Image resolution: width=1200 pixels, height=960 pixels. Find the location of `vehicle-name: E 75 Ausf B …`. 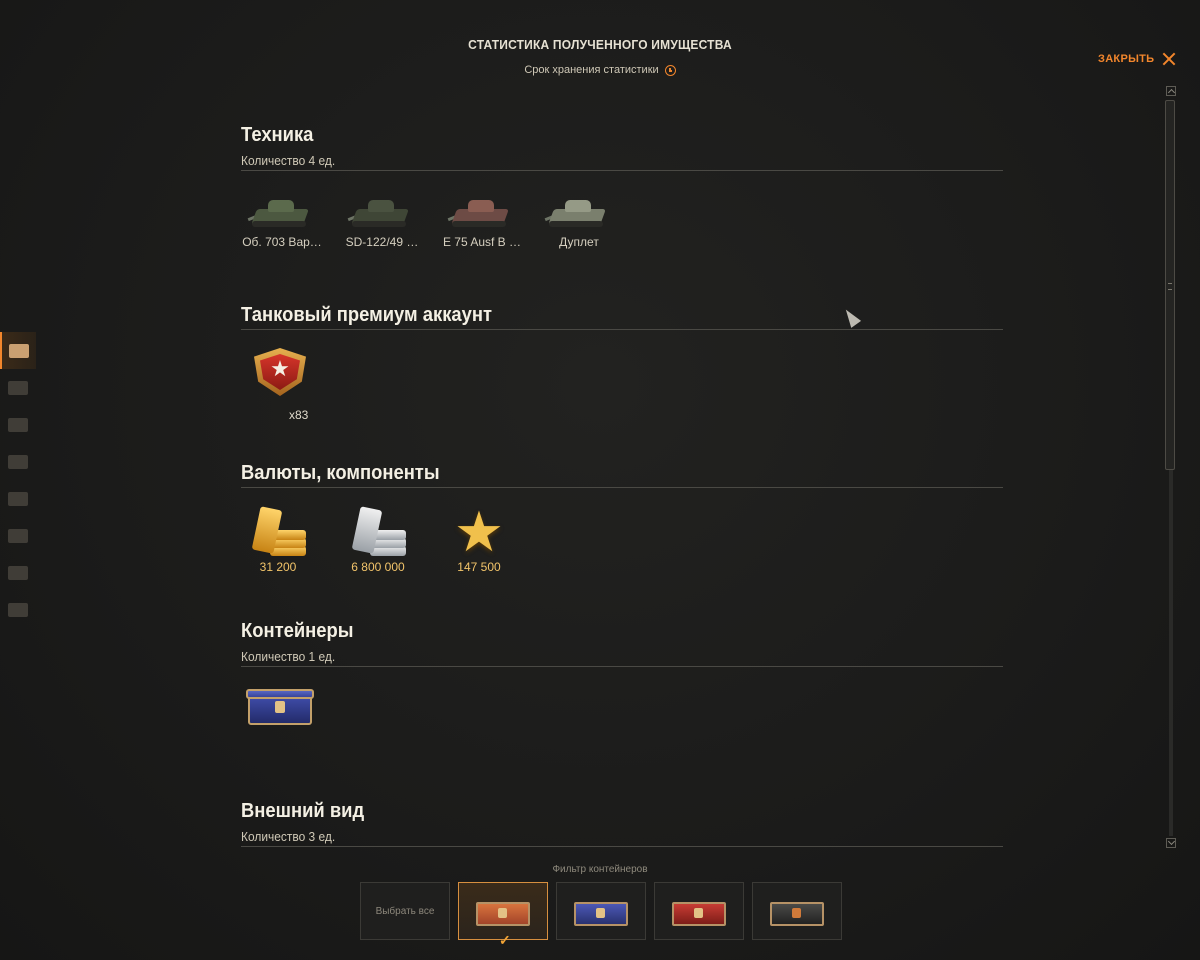

vehicle-name: E 75 Ausf B … is located at coordinates (482, 242).